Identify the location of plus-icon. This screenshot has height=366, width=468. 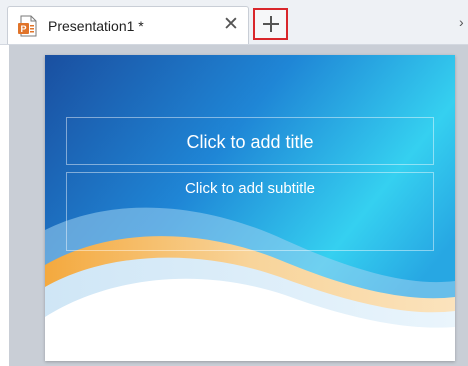
(271, 24).